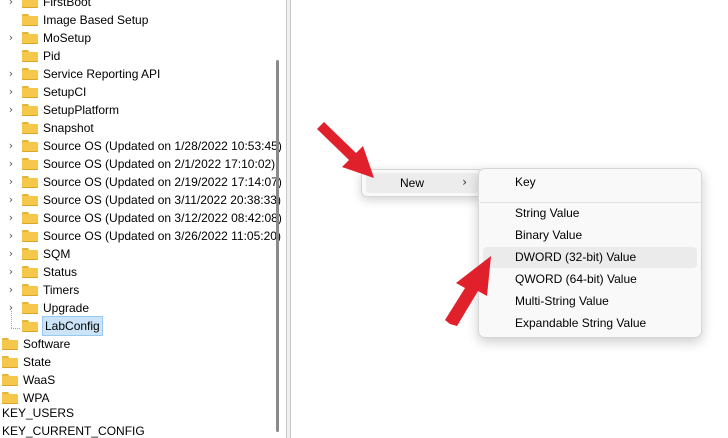 This screenshot has width=728, height=438. I want to click on tree-item-label: Snapshot, so click(68, 128).